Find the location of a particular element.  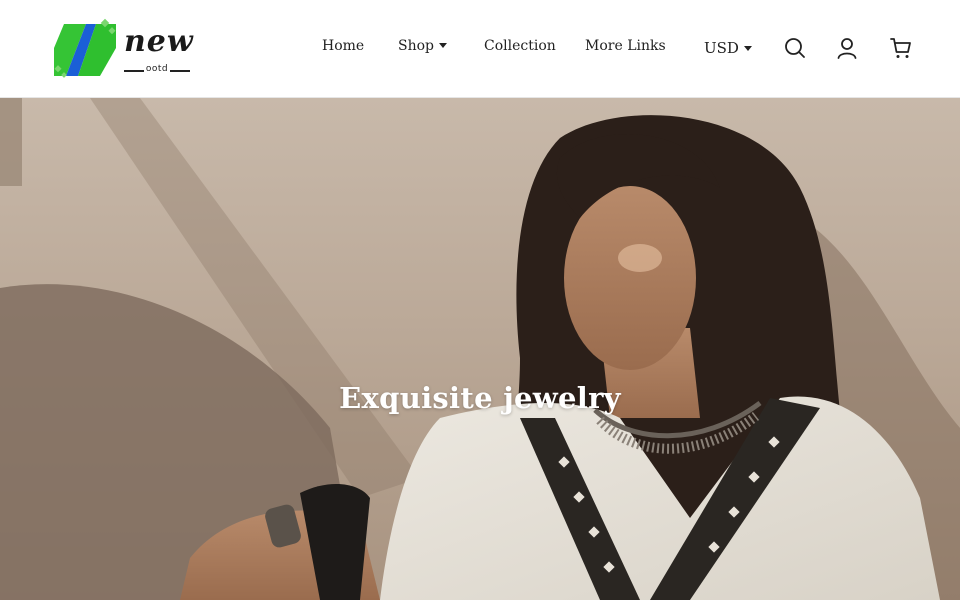

nav-collection: Collection is located at coordinates (520, 46).